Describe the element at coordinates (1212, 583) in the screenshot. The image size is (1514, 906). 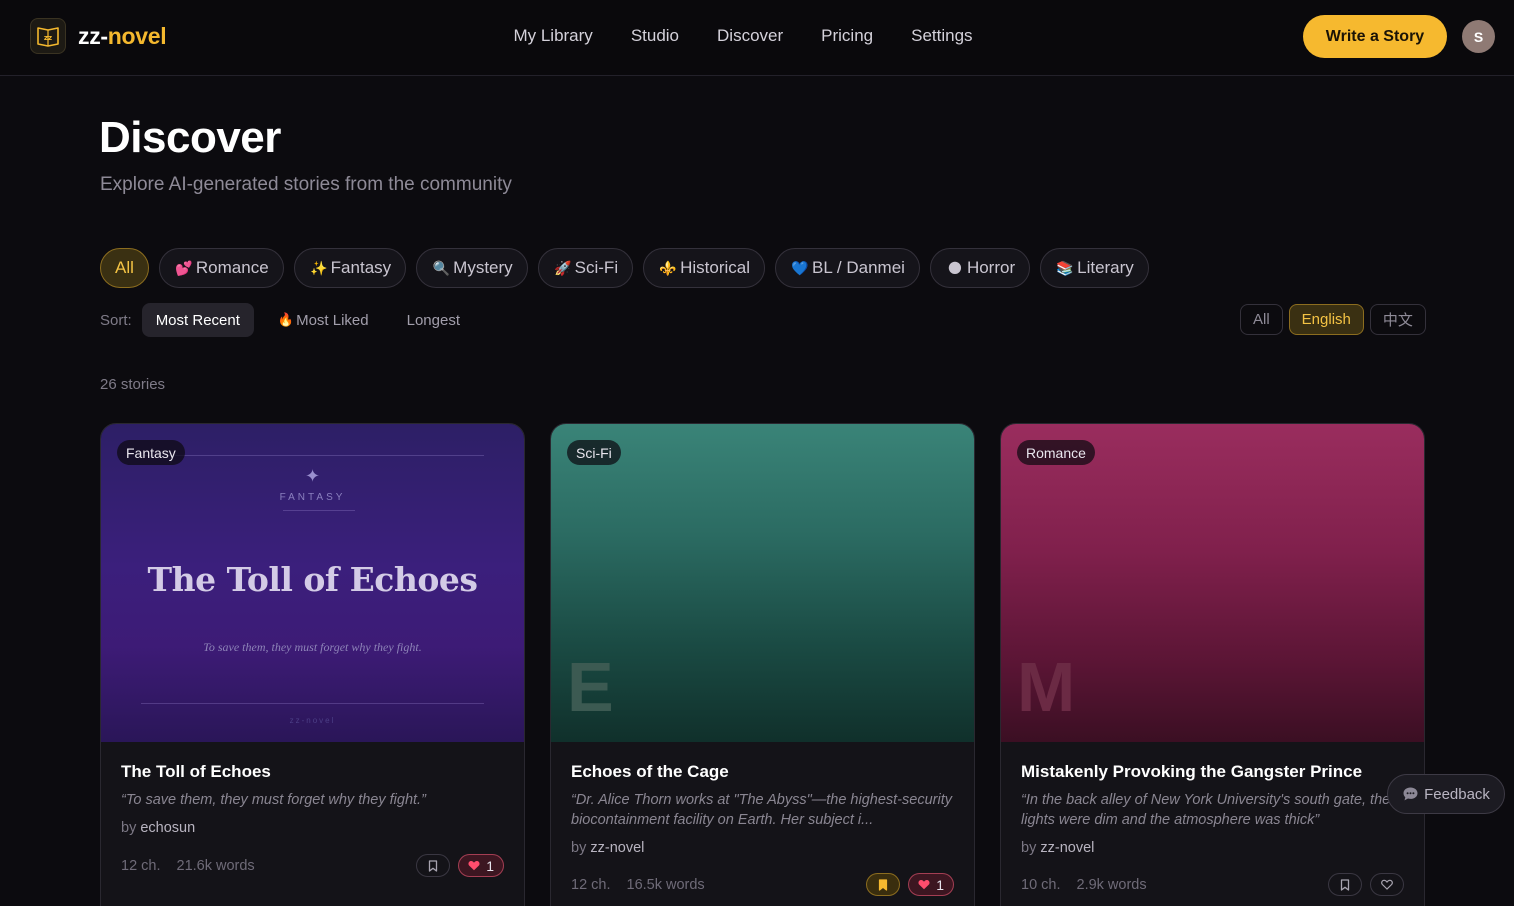
I see `story-cover: M` at that location.